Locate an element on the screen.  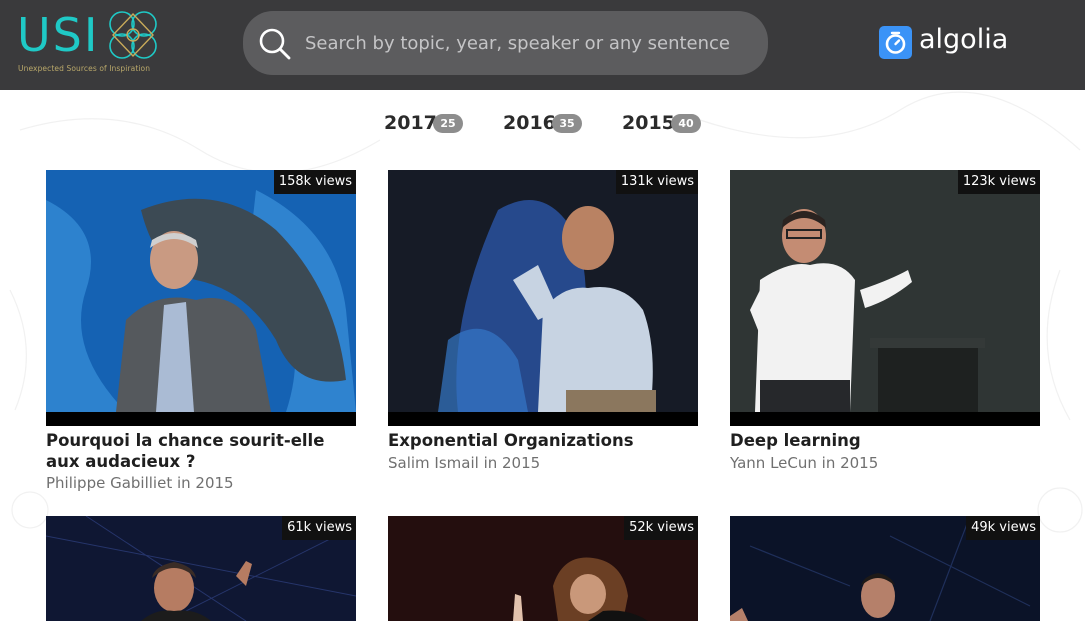
logo-text: USI is located at coordinates (58, 35).